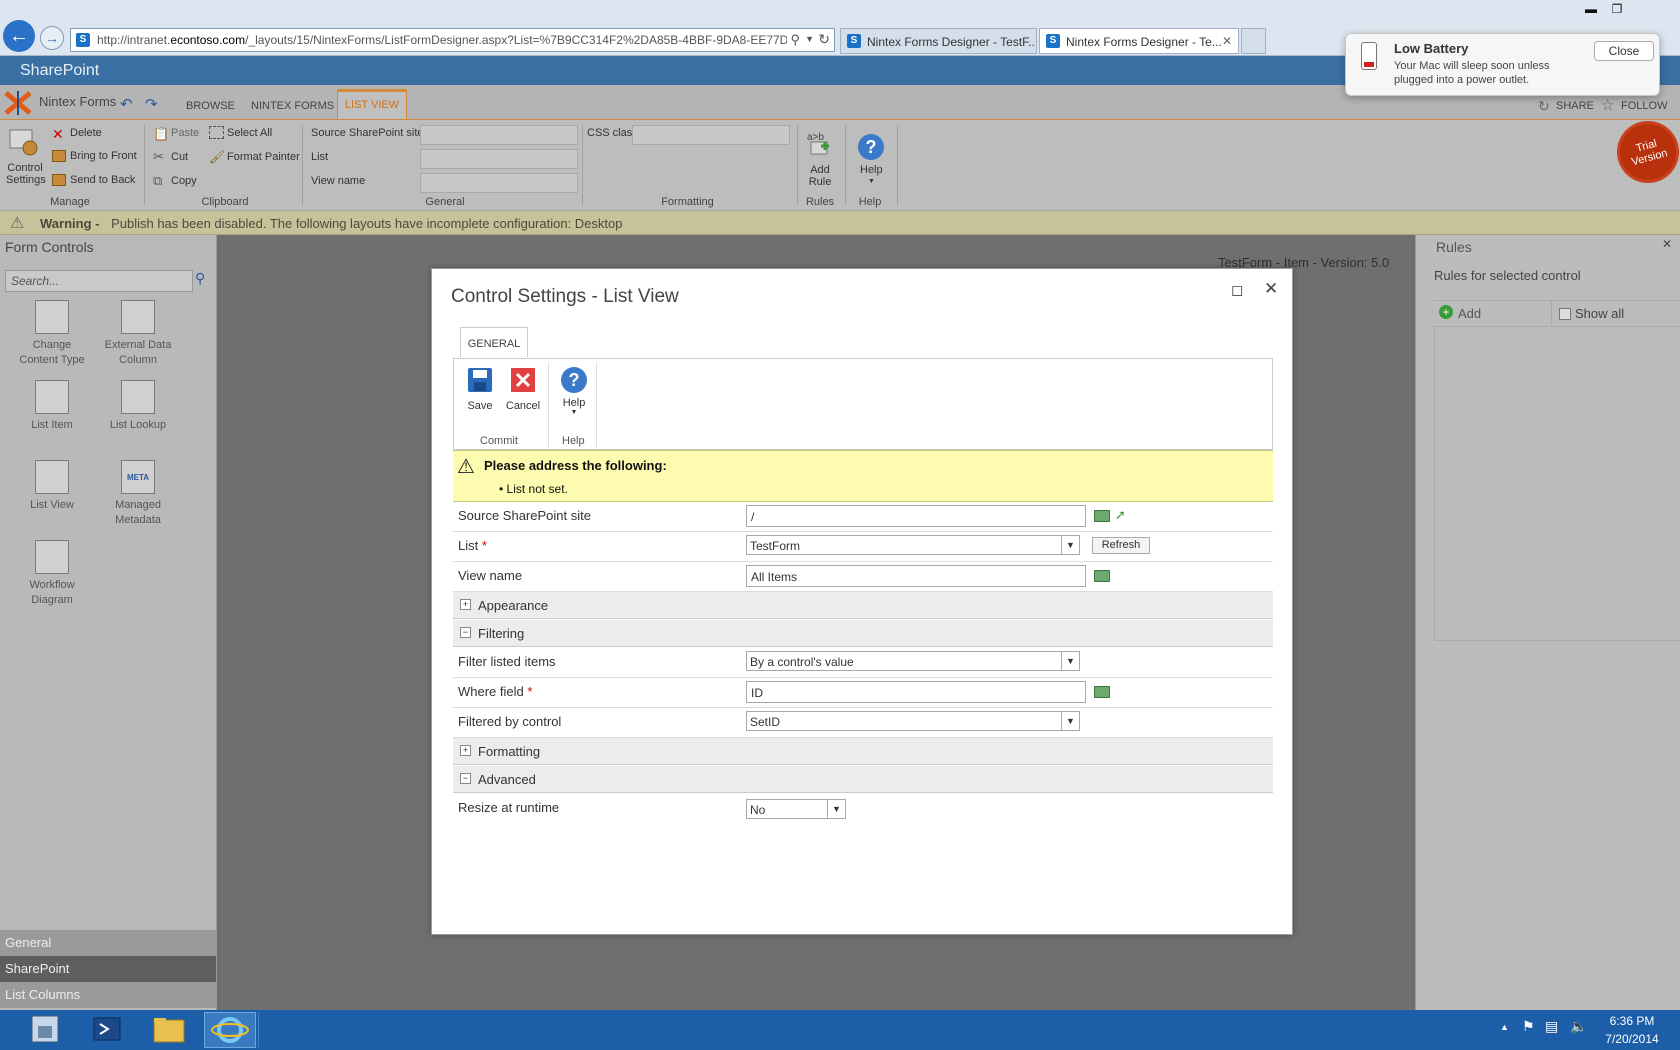 The height and width of the screenshot is (1050, 1680). I want to click on undo-icon: ↶, so click(126, 104).